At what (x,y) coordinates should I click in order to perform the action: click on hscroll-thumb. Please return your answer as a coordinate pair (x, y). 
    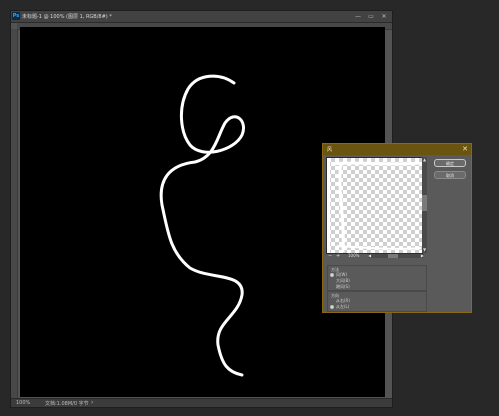
    Looking at the image, I should click on (393, 256).